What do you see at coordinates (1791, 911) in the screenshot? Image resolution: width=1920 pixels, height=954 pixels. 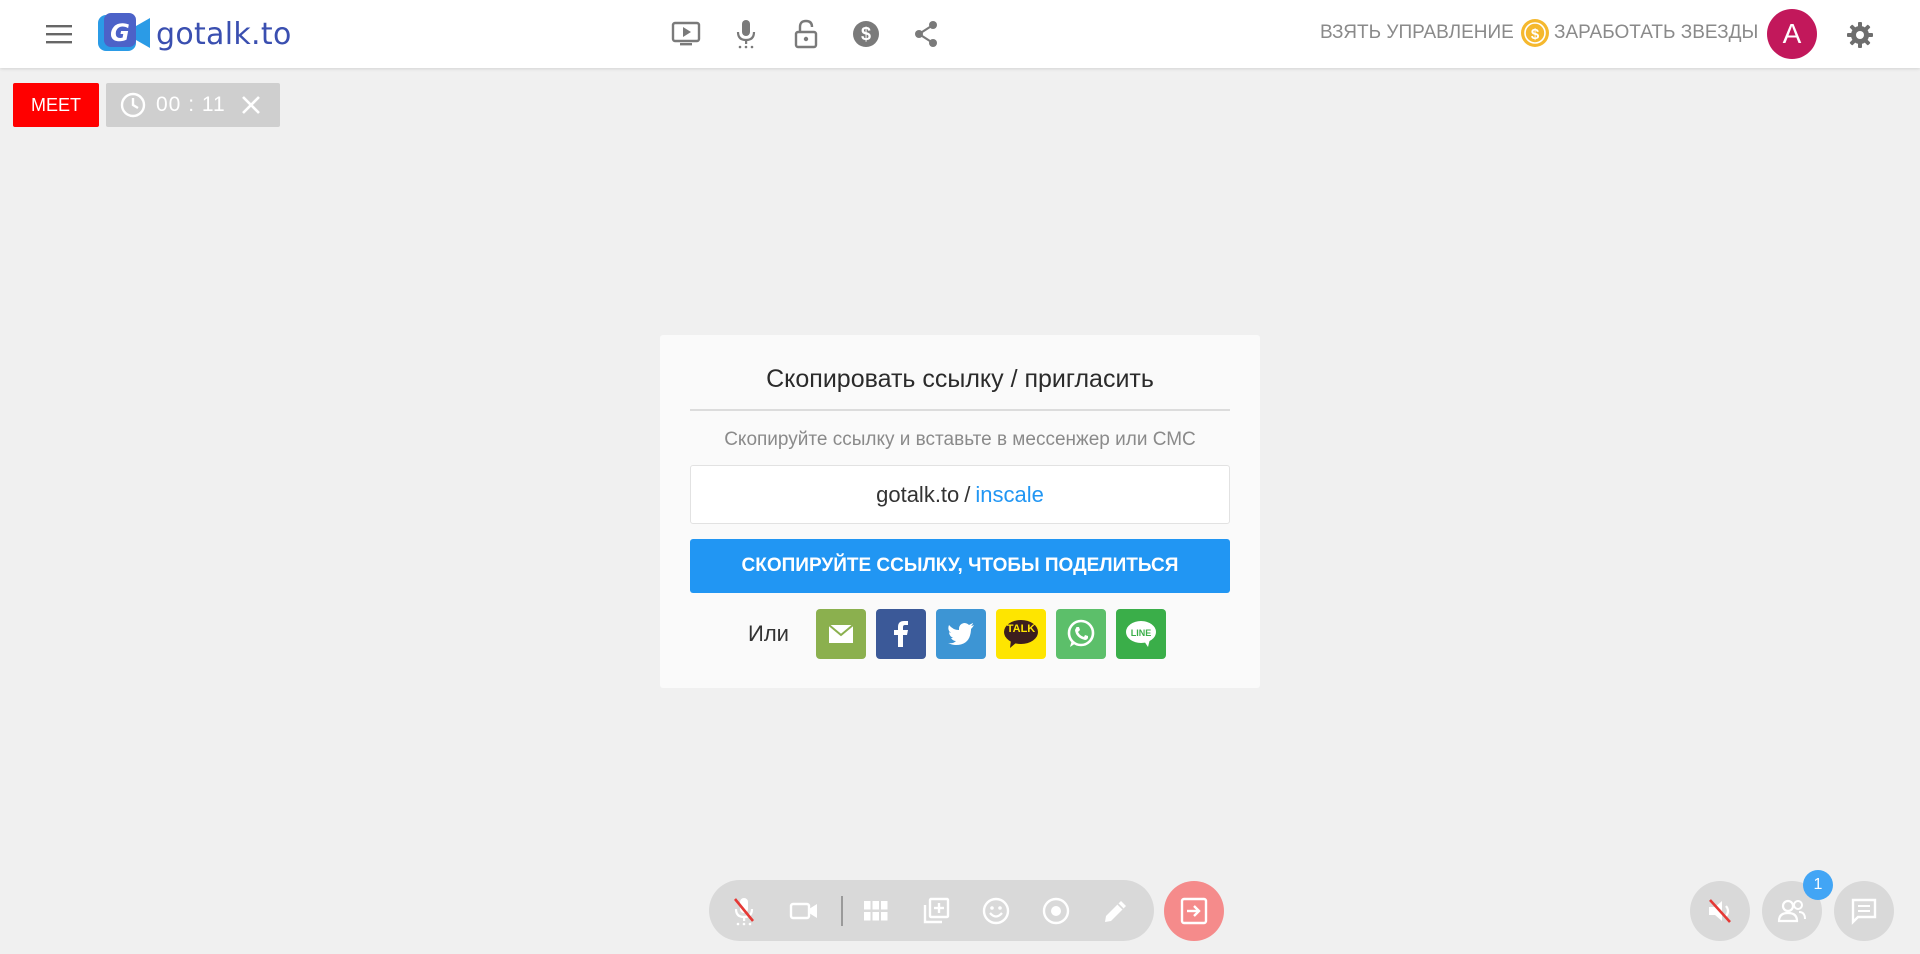 I see `participants-icon` at bounding box center [1791, 911].